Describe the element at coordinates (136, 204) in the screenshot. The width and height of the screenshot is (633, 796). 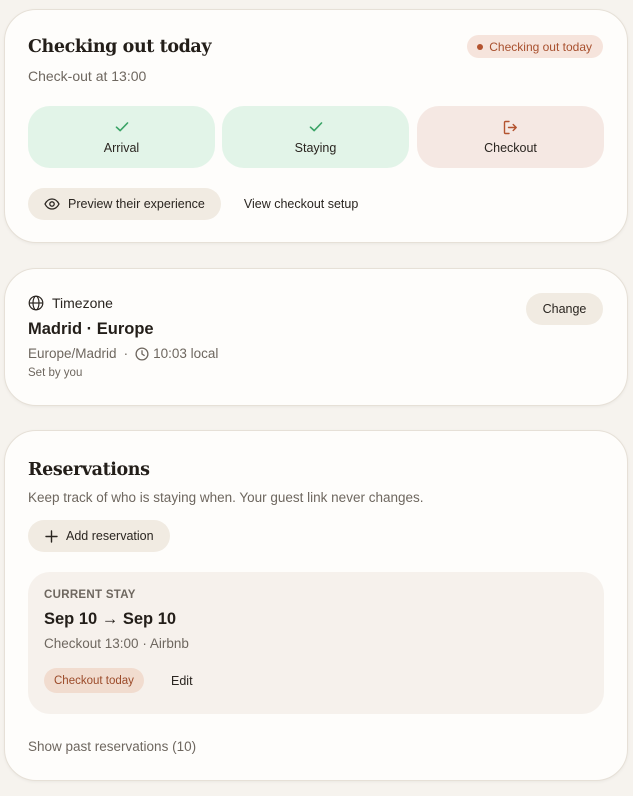
I see `preview-experience-label: Preview their experience` at that location.